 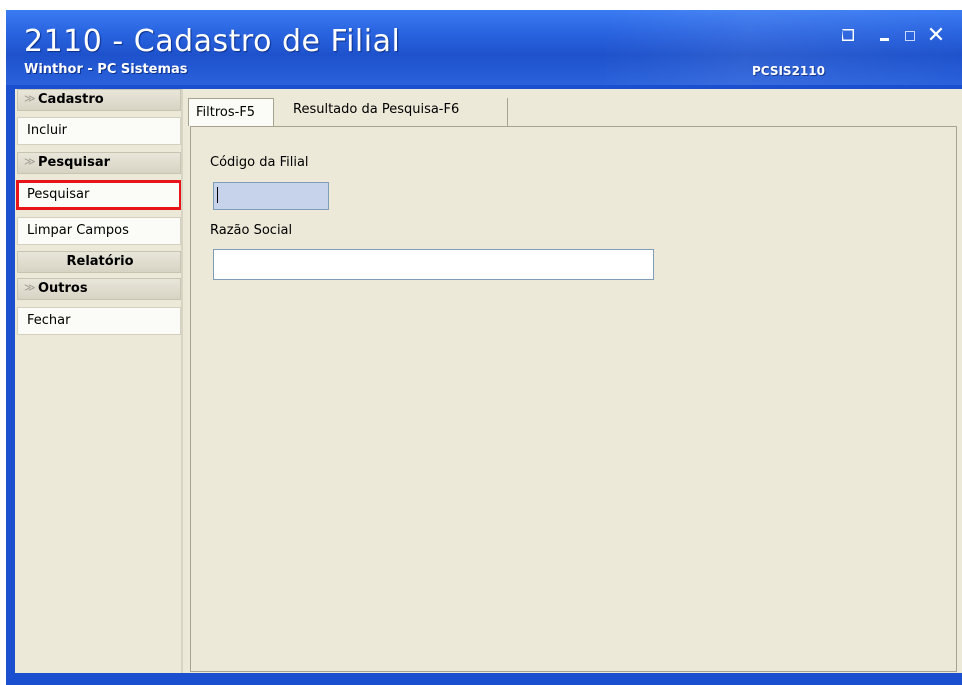 I want to click on sidebar-item-label: Limpar Campos, so click(x=78, y=230).